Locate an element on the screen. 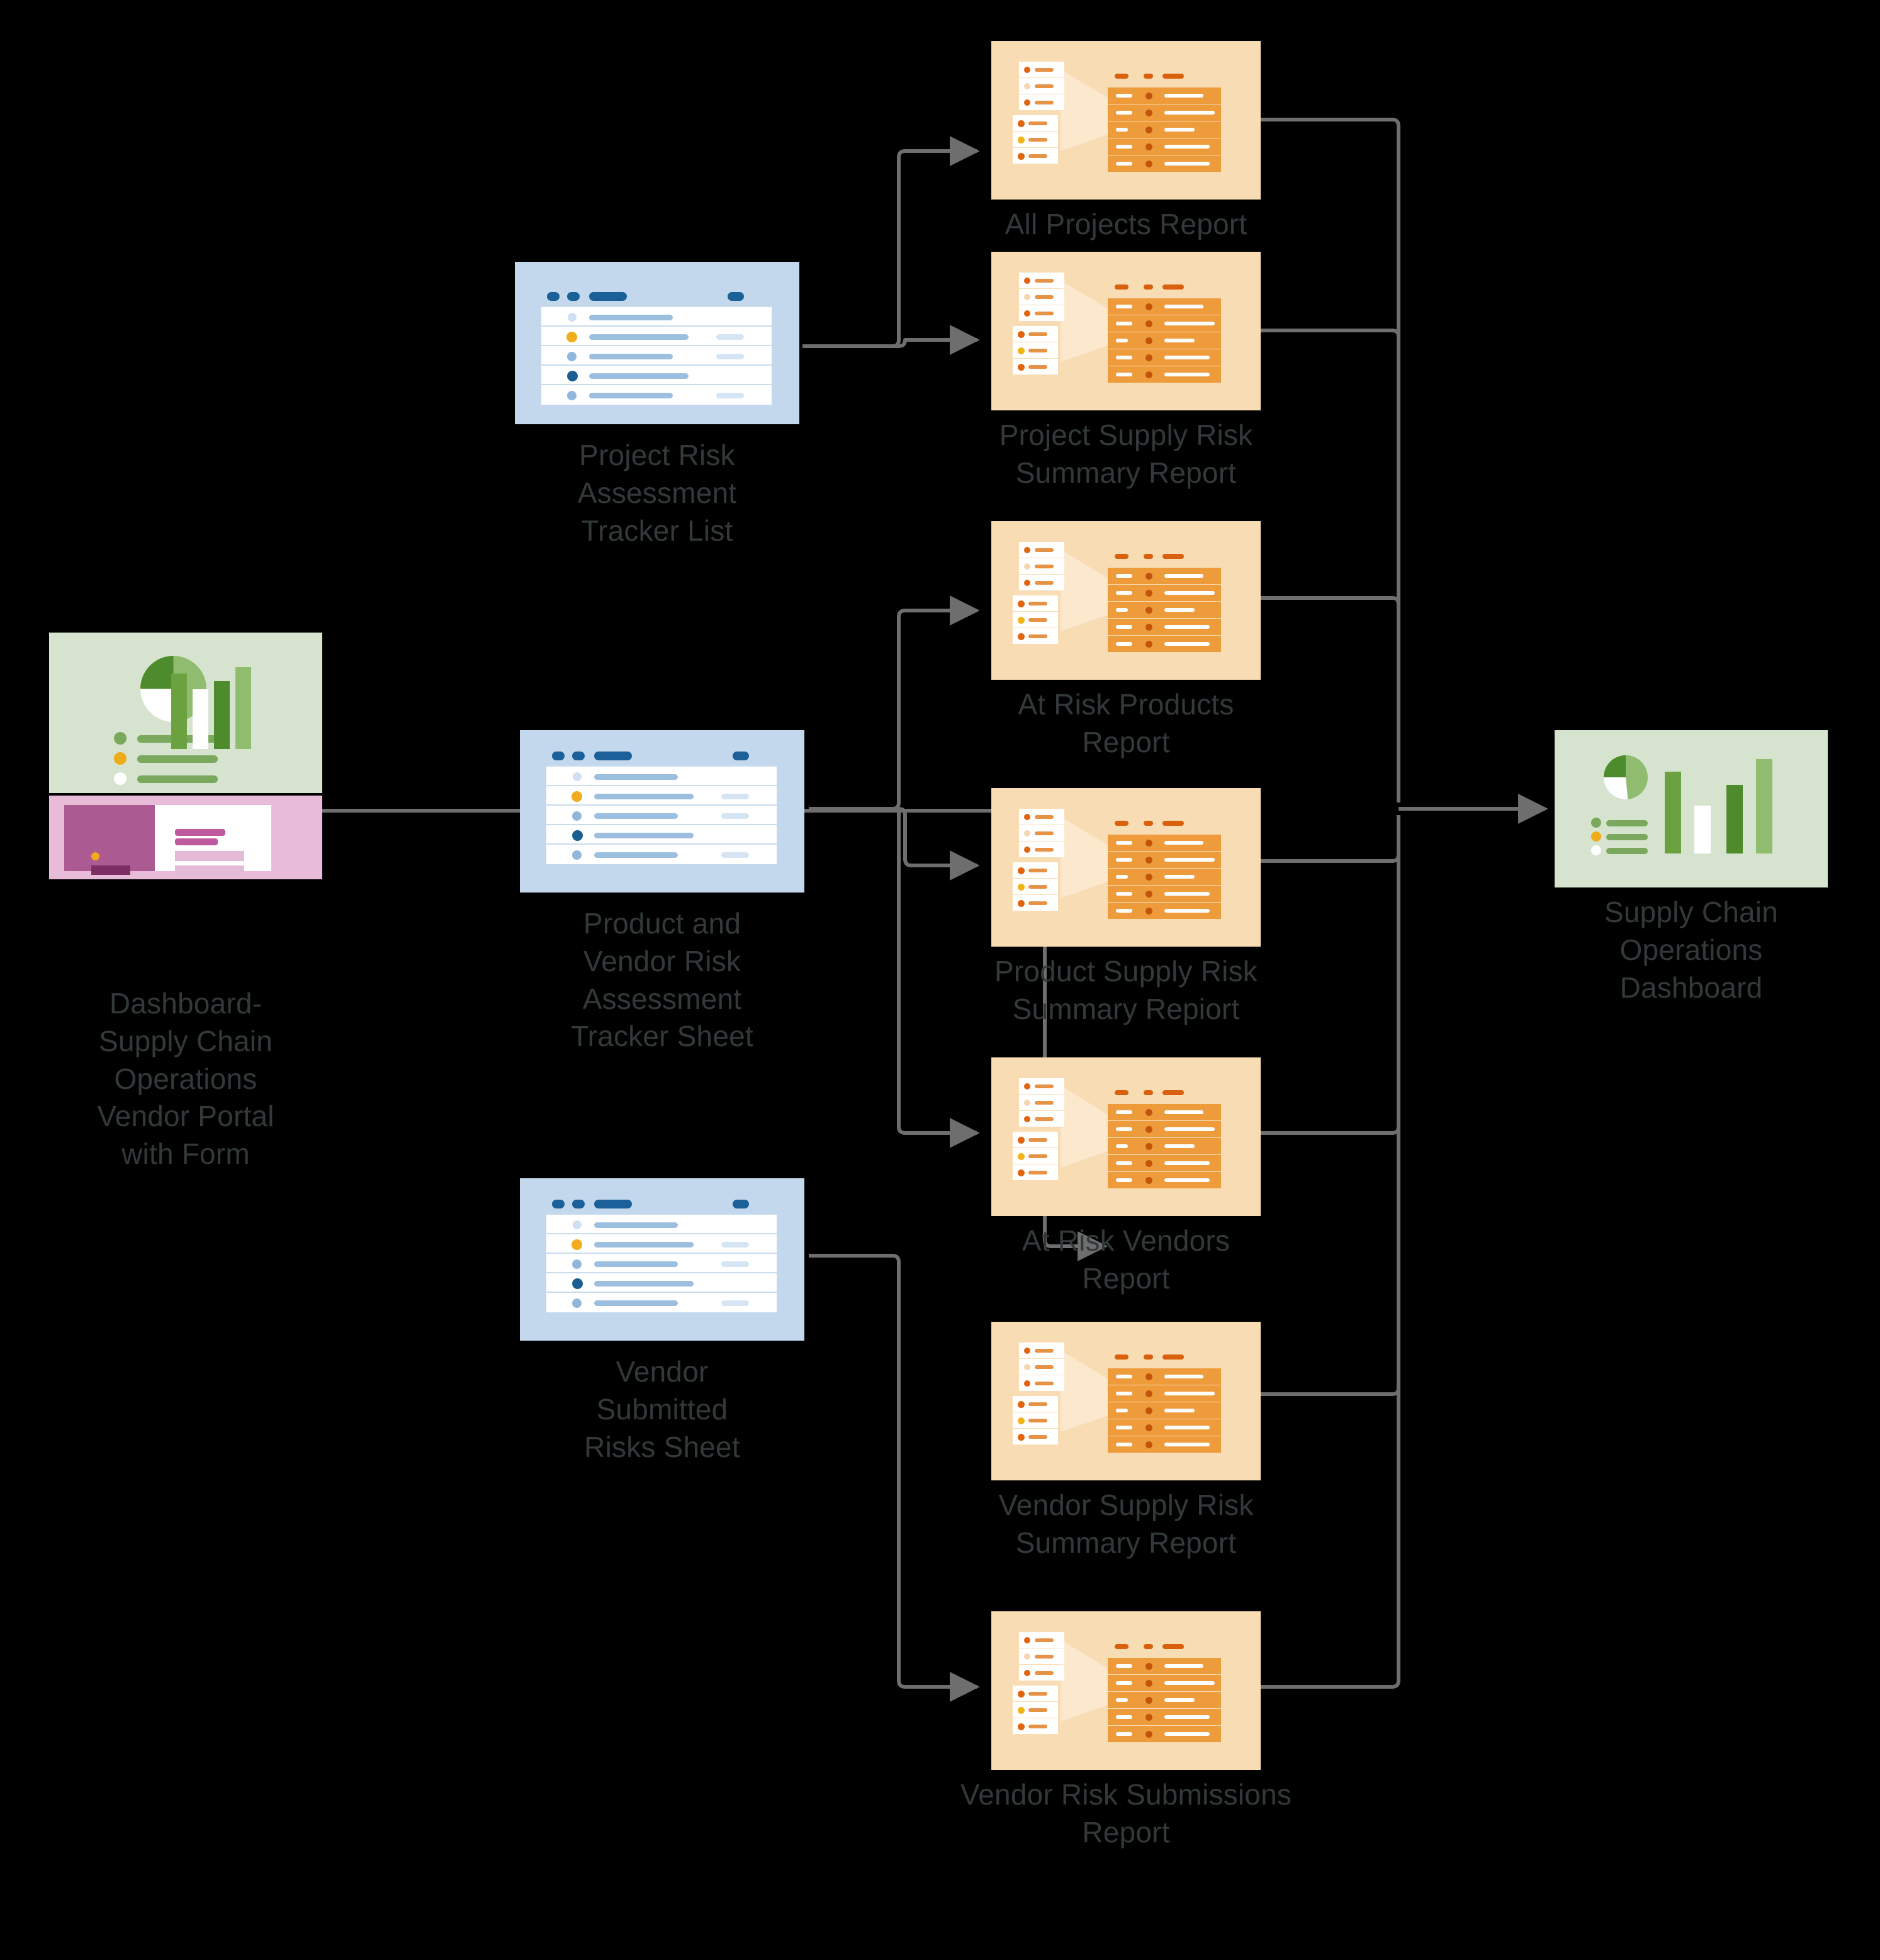 This screenshot has height=1960, width=1880. node-vendor-submitted-sheet: Vendor Submitted Risks Sheet is located at coordinates (662, 1320).